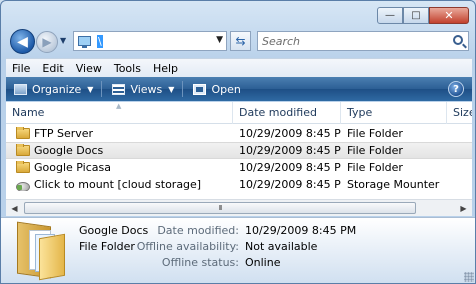  I want to click on file-name: Google Docs, so click(69, 150).